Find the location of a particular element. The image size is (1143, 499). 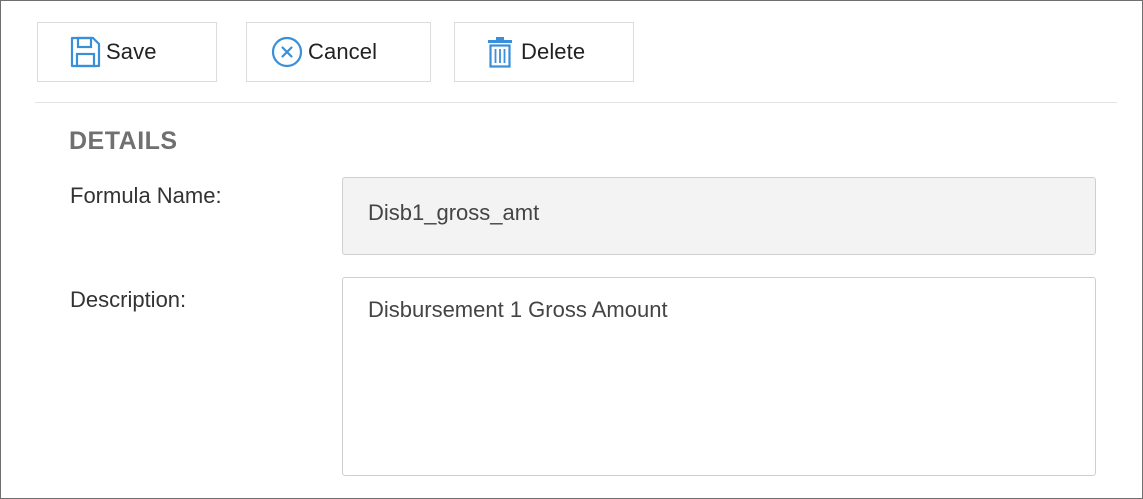

section-title: DETAILS is located at coordinates (123, 141).